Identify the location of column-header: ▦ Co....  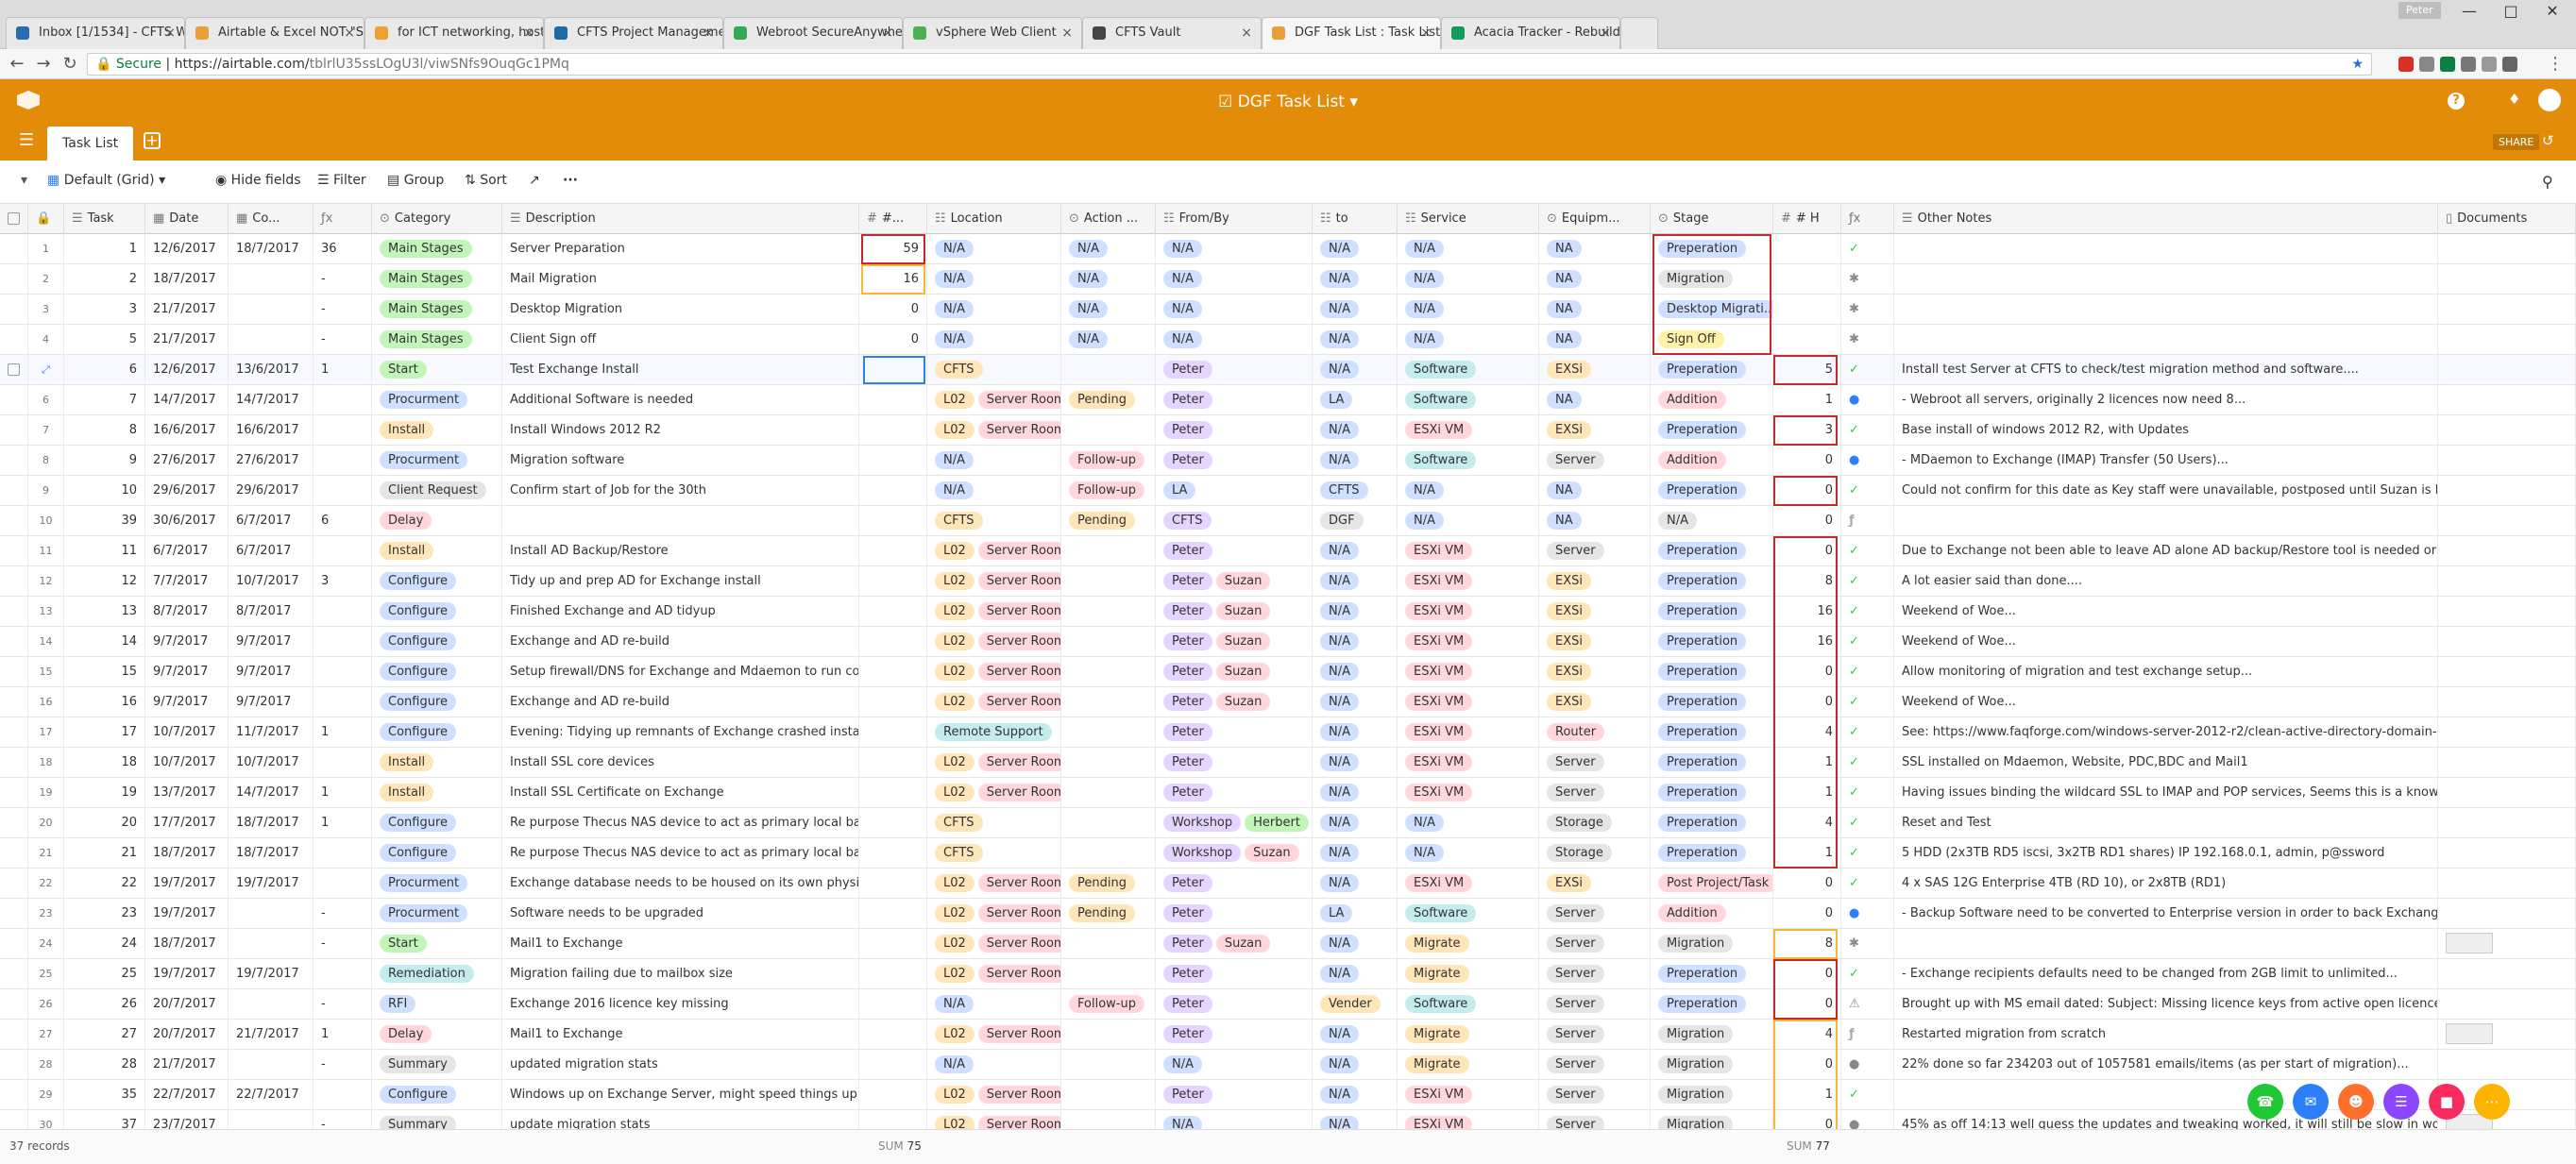
(271, 219).